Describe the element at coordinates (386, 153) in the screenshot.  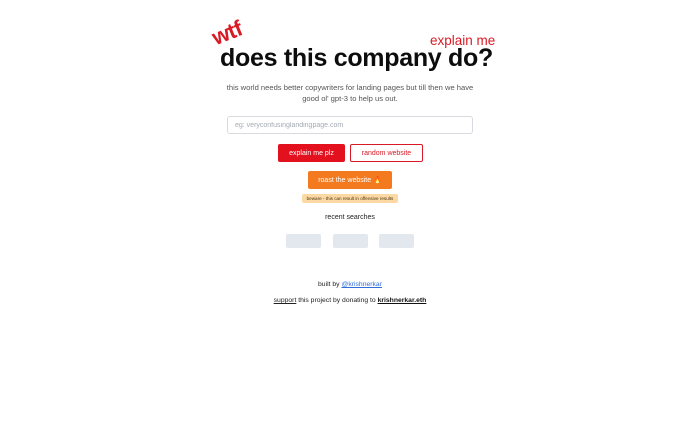
I see `random-website-button: random website` at that location.